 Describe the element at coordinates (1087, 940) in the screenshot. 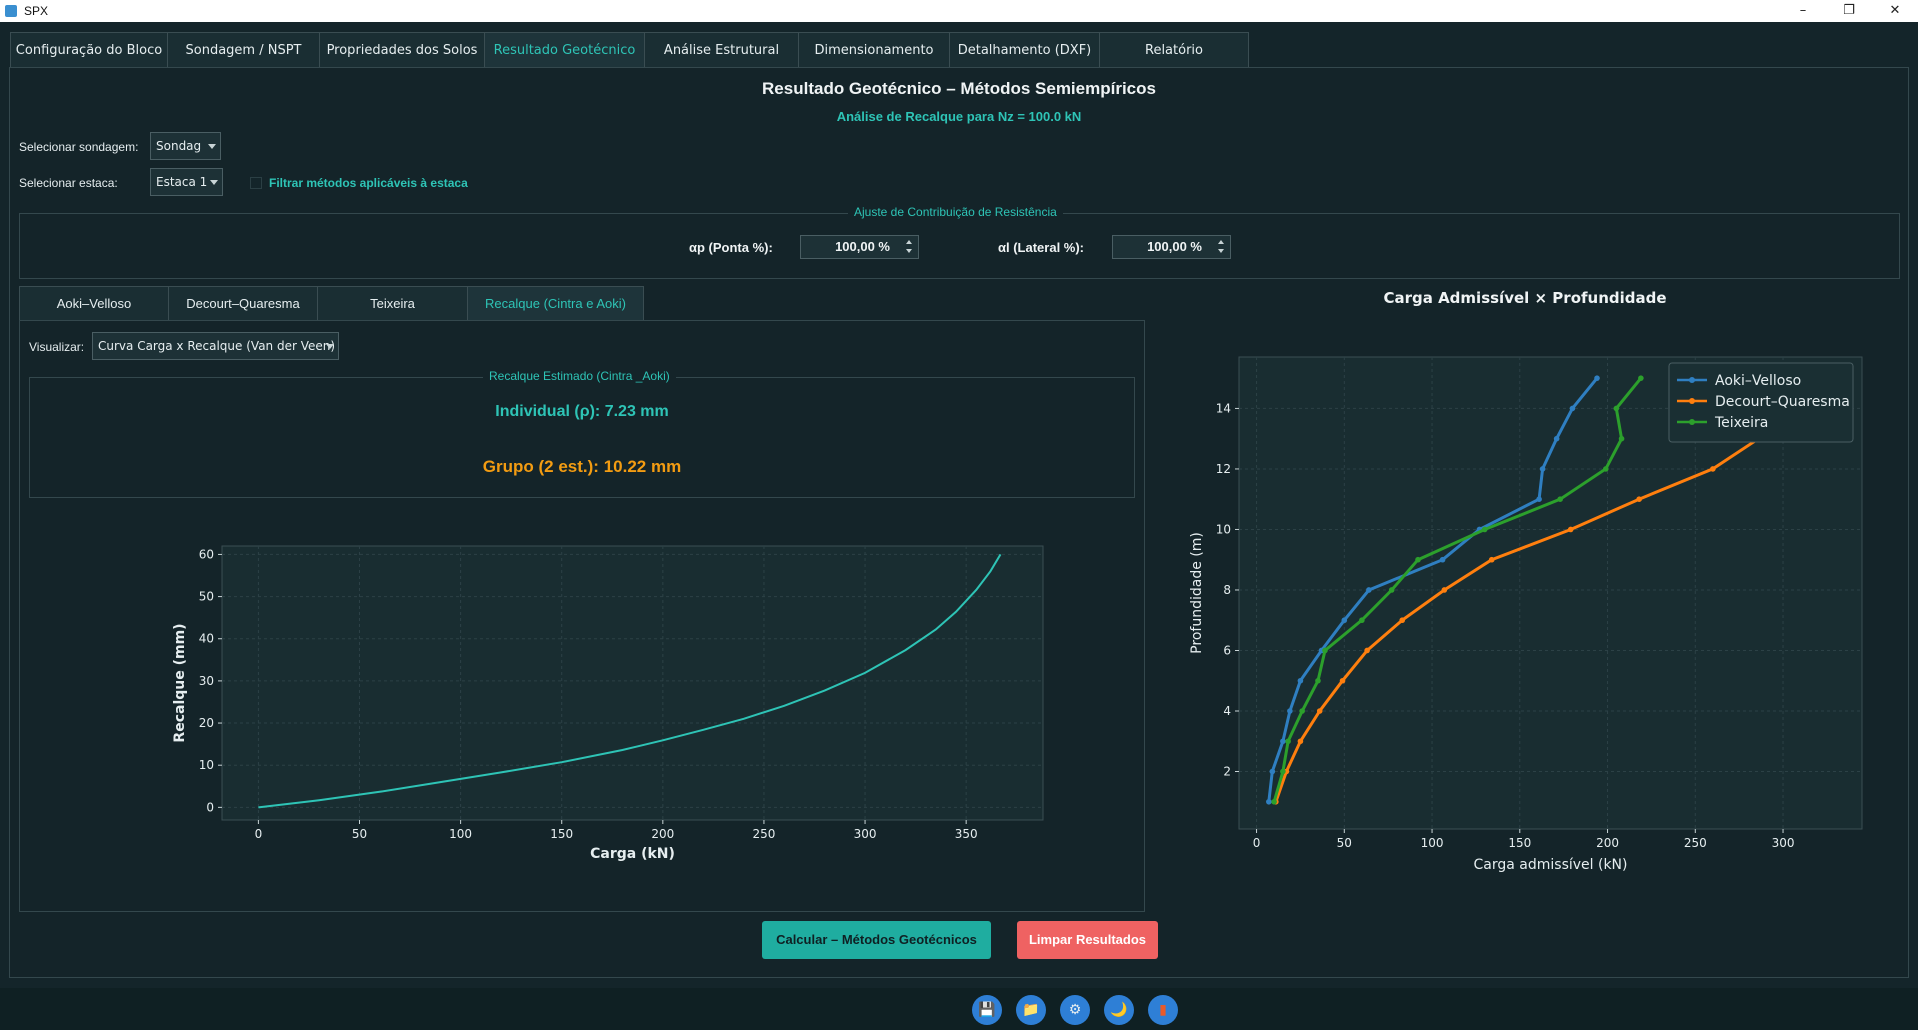

I see `limpar-button: Limpar Resultados` at that location.